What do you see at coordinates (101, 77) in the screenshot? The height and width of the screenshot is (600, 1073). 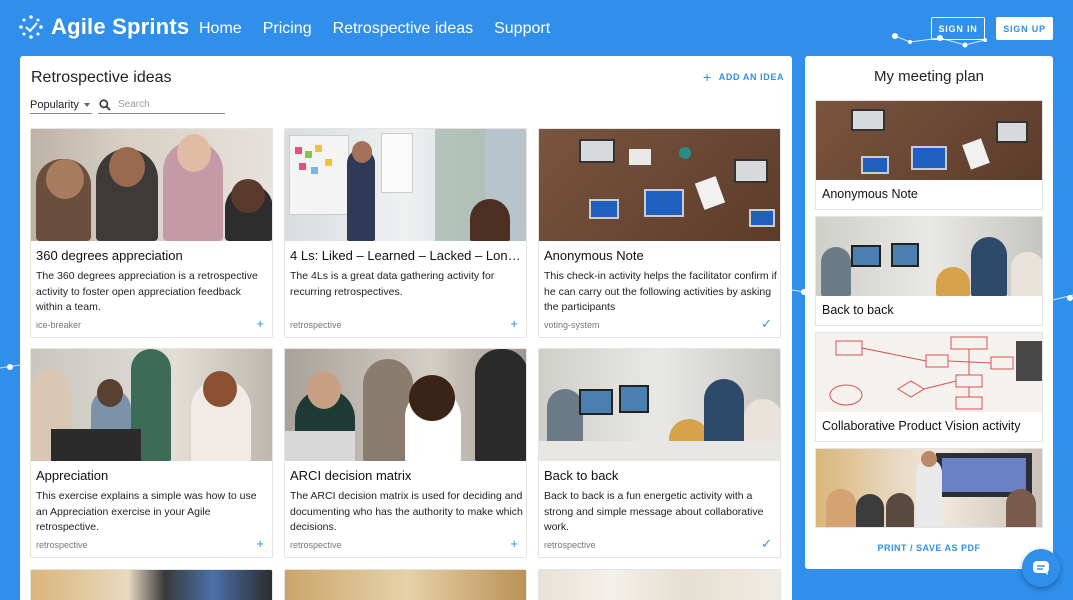 I see `page-title: Retrospective ideas` at bounding box center [101, 77].